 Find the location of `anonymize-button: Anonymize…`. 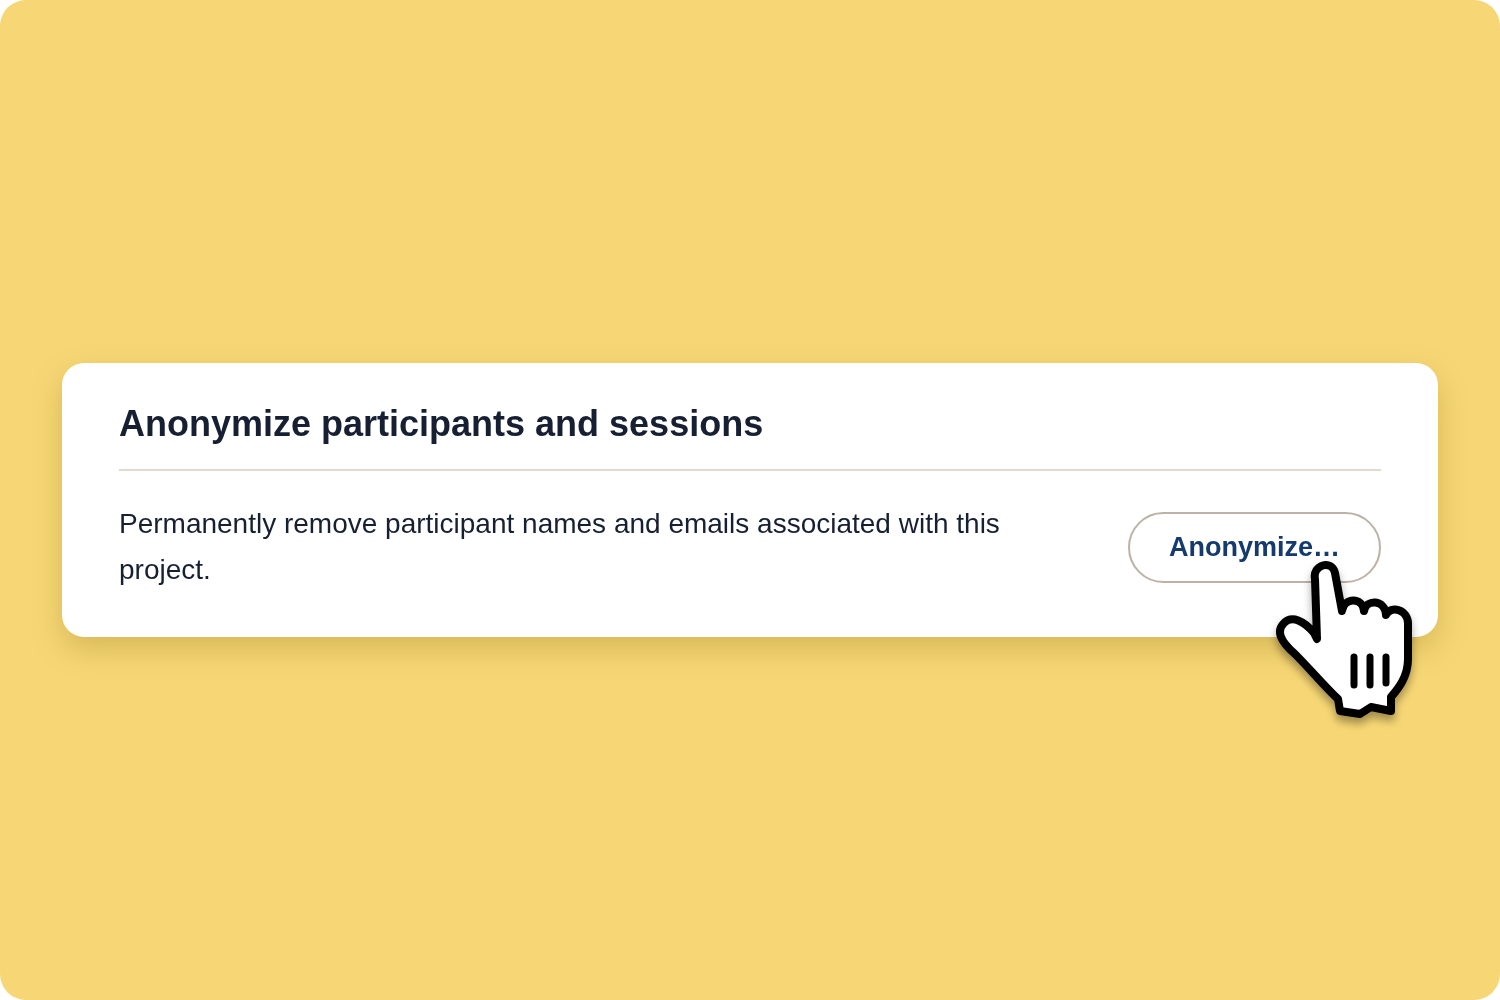

anonymize-button: Anonymize… is located at coordinates (1254, 547).